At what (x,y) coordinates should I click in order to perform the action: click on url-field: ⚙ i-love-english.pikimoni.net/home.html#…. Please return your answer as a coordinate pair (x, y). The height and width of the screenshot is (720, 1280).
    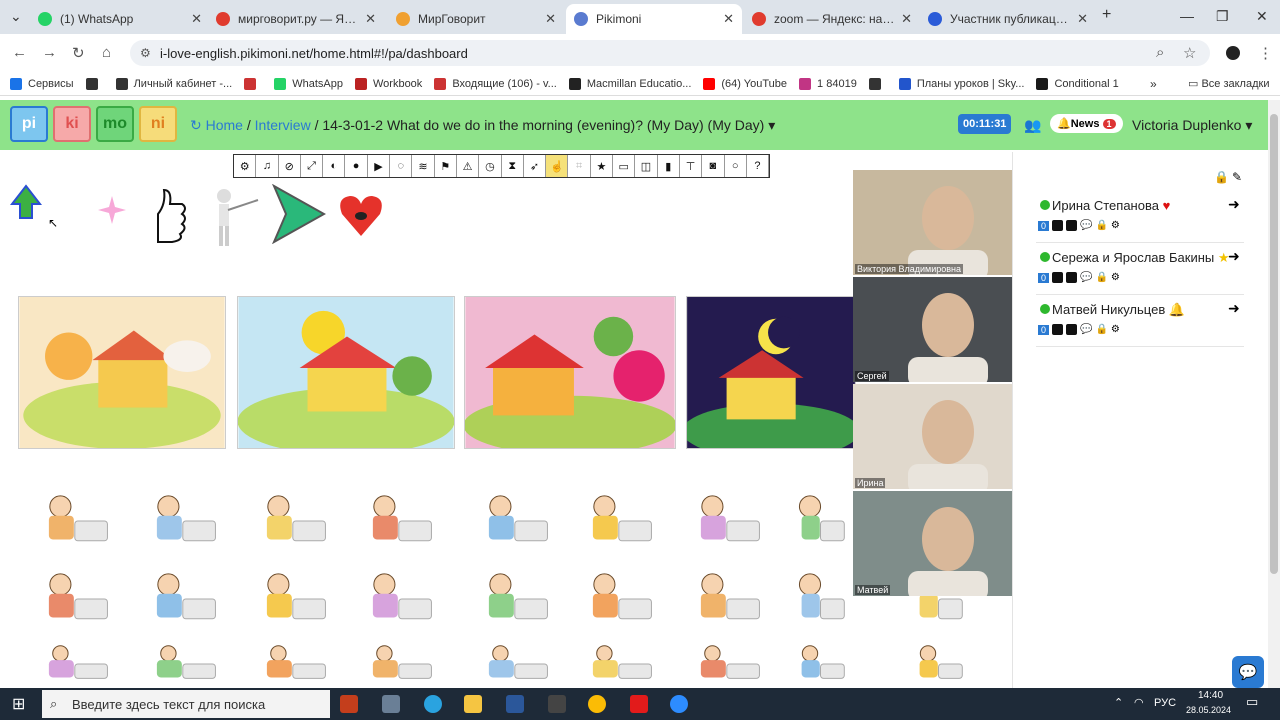
    Looking at the image, I should click on (670, 53).